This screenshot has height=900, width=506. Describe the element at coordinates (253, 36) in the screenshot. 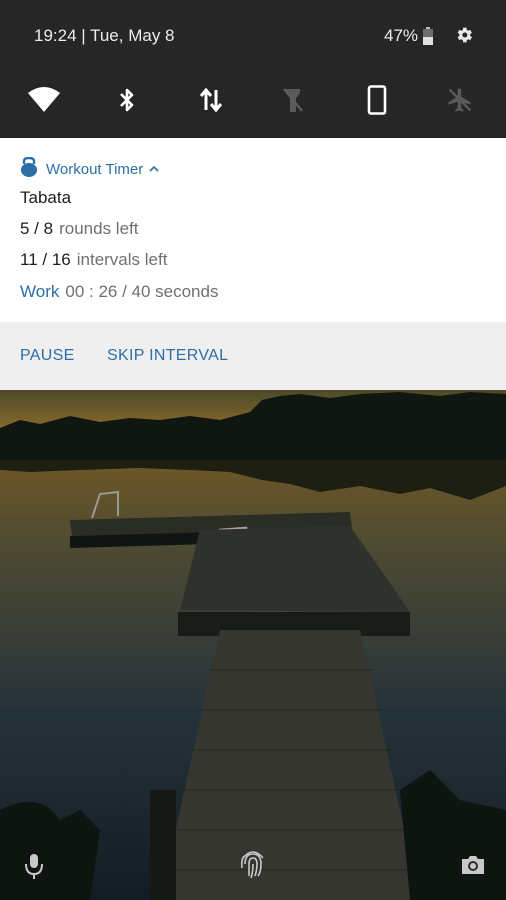

I see `status-bar: 19:24 | Tue, May 8 47%` at that location.